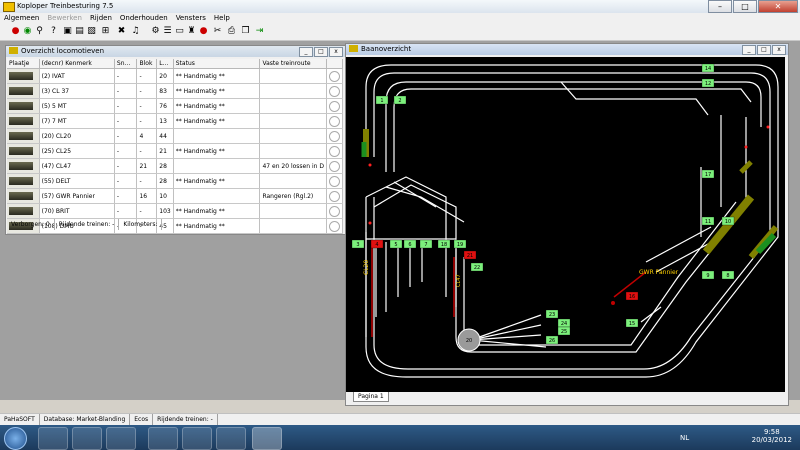  What do you see at coordinates (708, 275) in the screenshot?
I see `block-9: 9` at bounding box center [708, 275].